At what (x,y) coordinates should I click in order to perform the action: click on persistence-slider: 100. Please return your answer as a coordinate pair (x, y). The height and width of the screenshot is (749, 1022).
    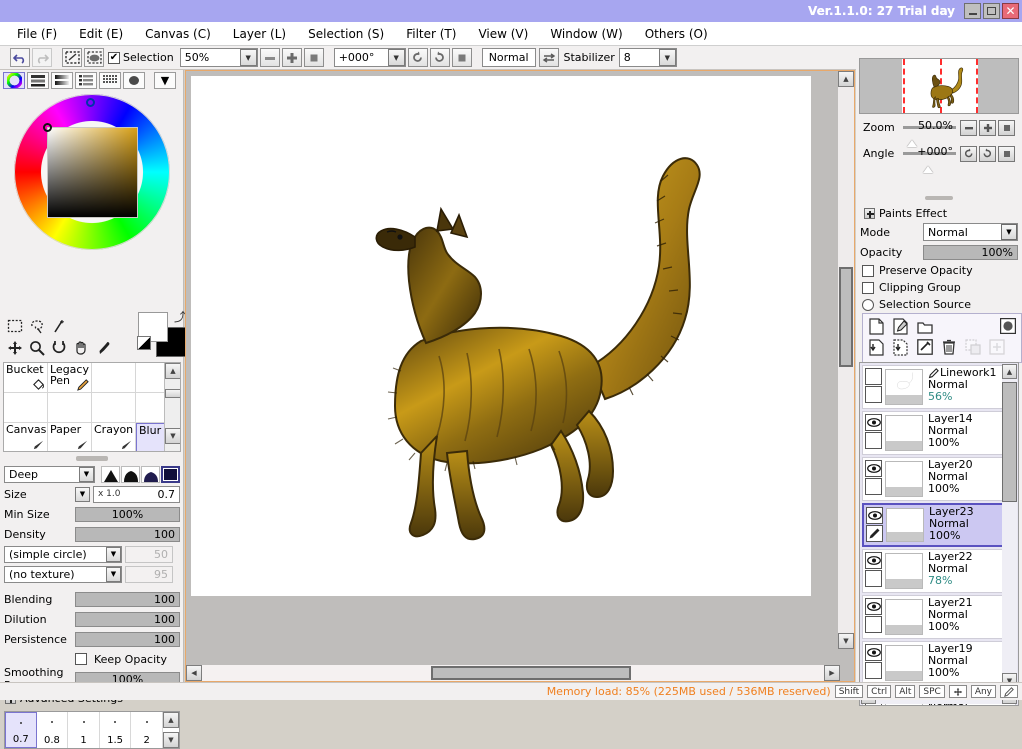
    Looking at the image, I should click on (127, 639).